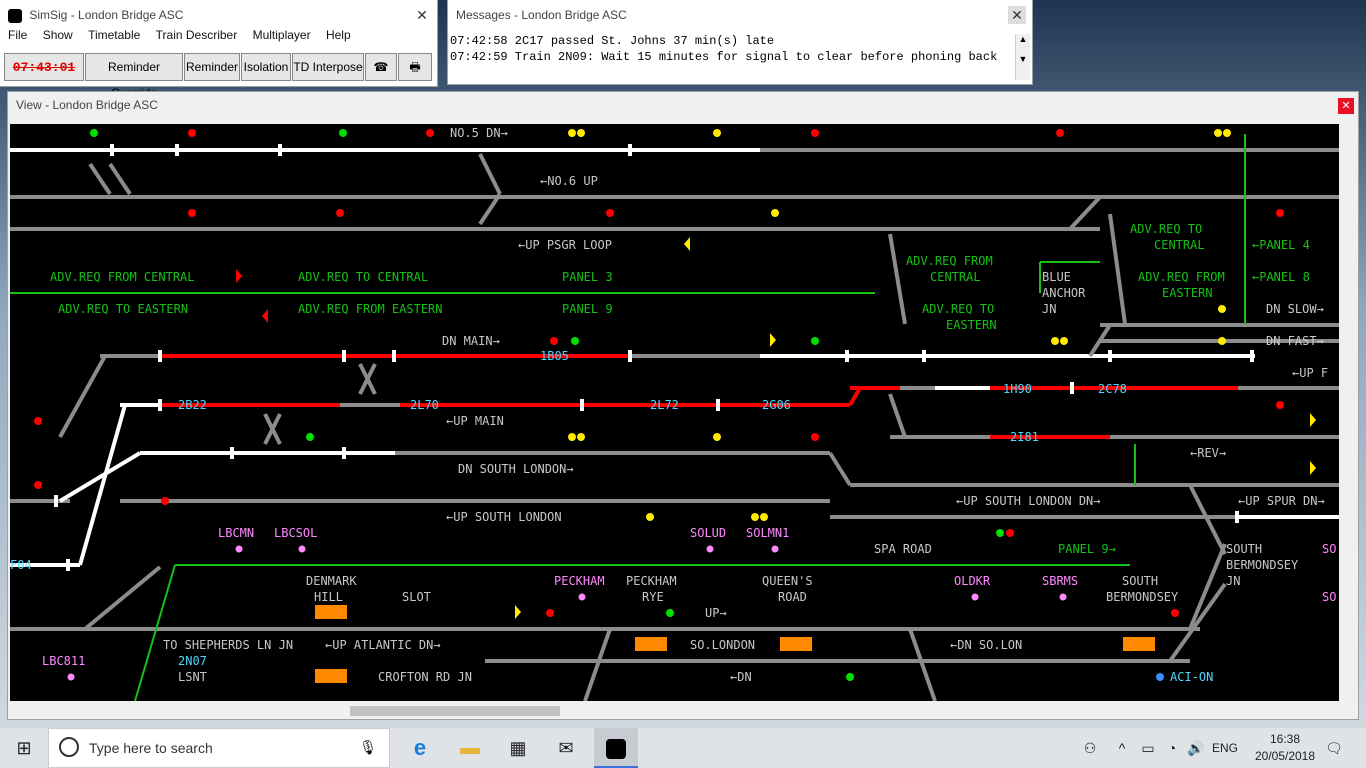 The image size is (1366, 768). What do you see at coordinates (664, 405) in the screenshot?
I see `berth-label: 2L72` at bounding box center [664, 405].